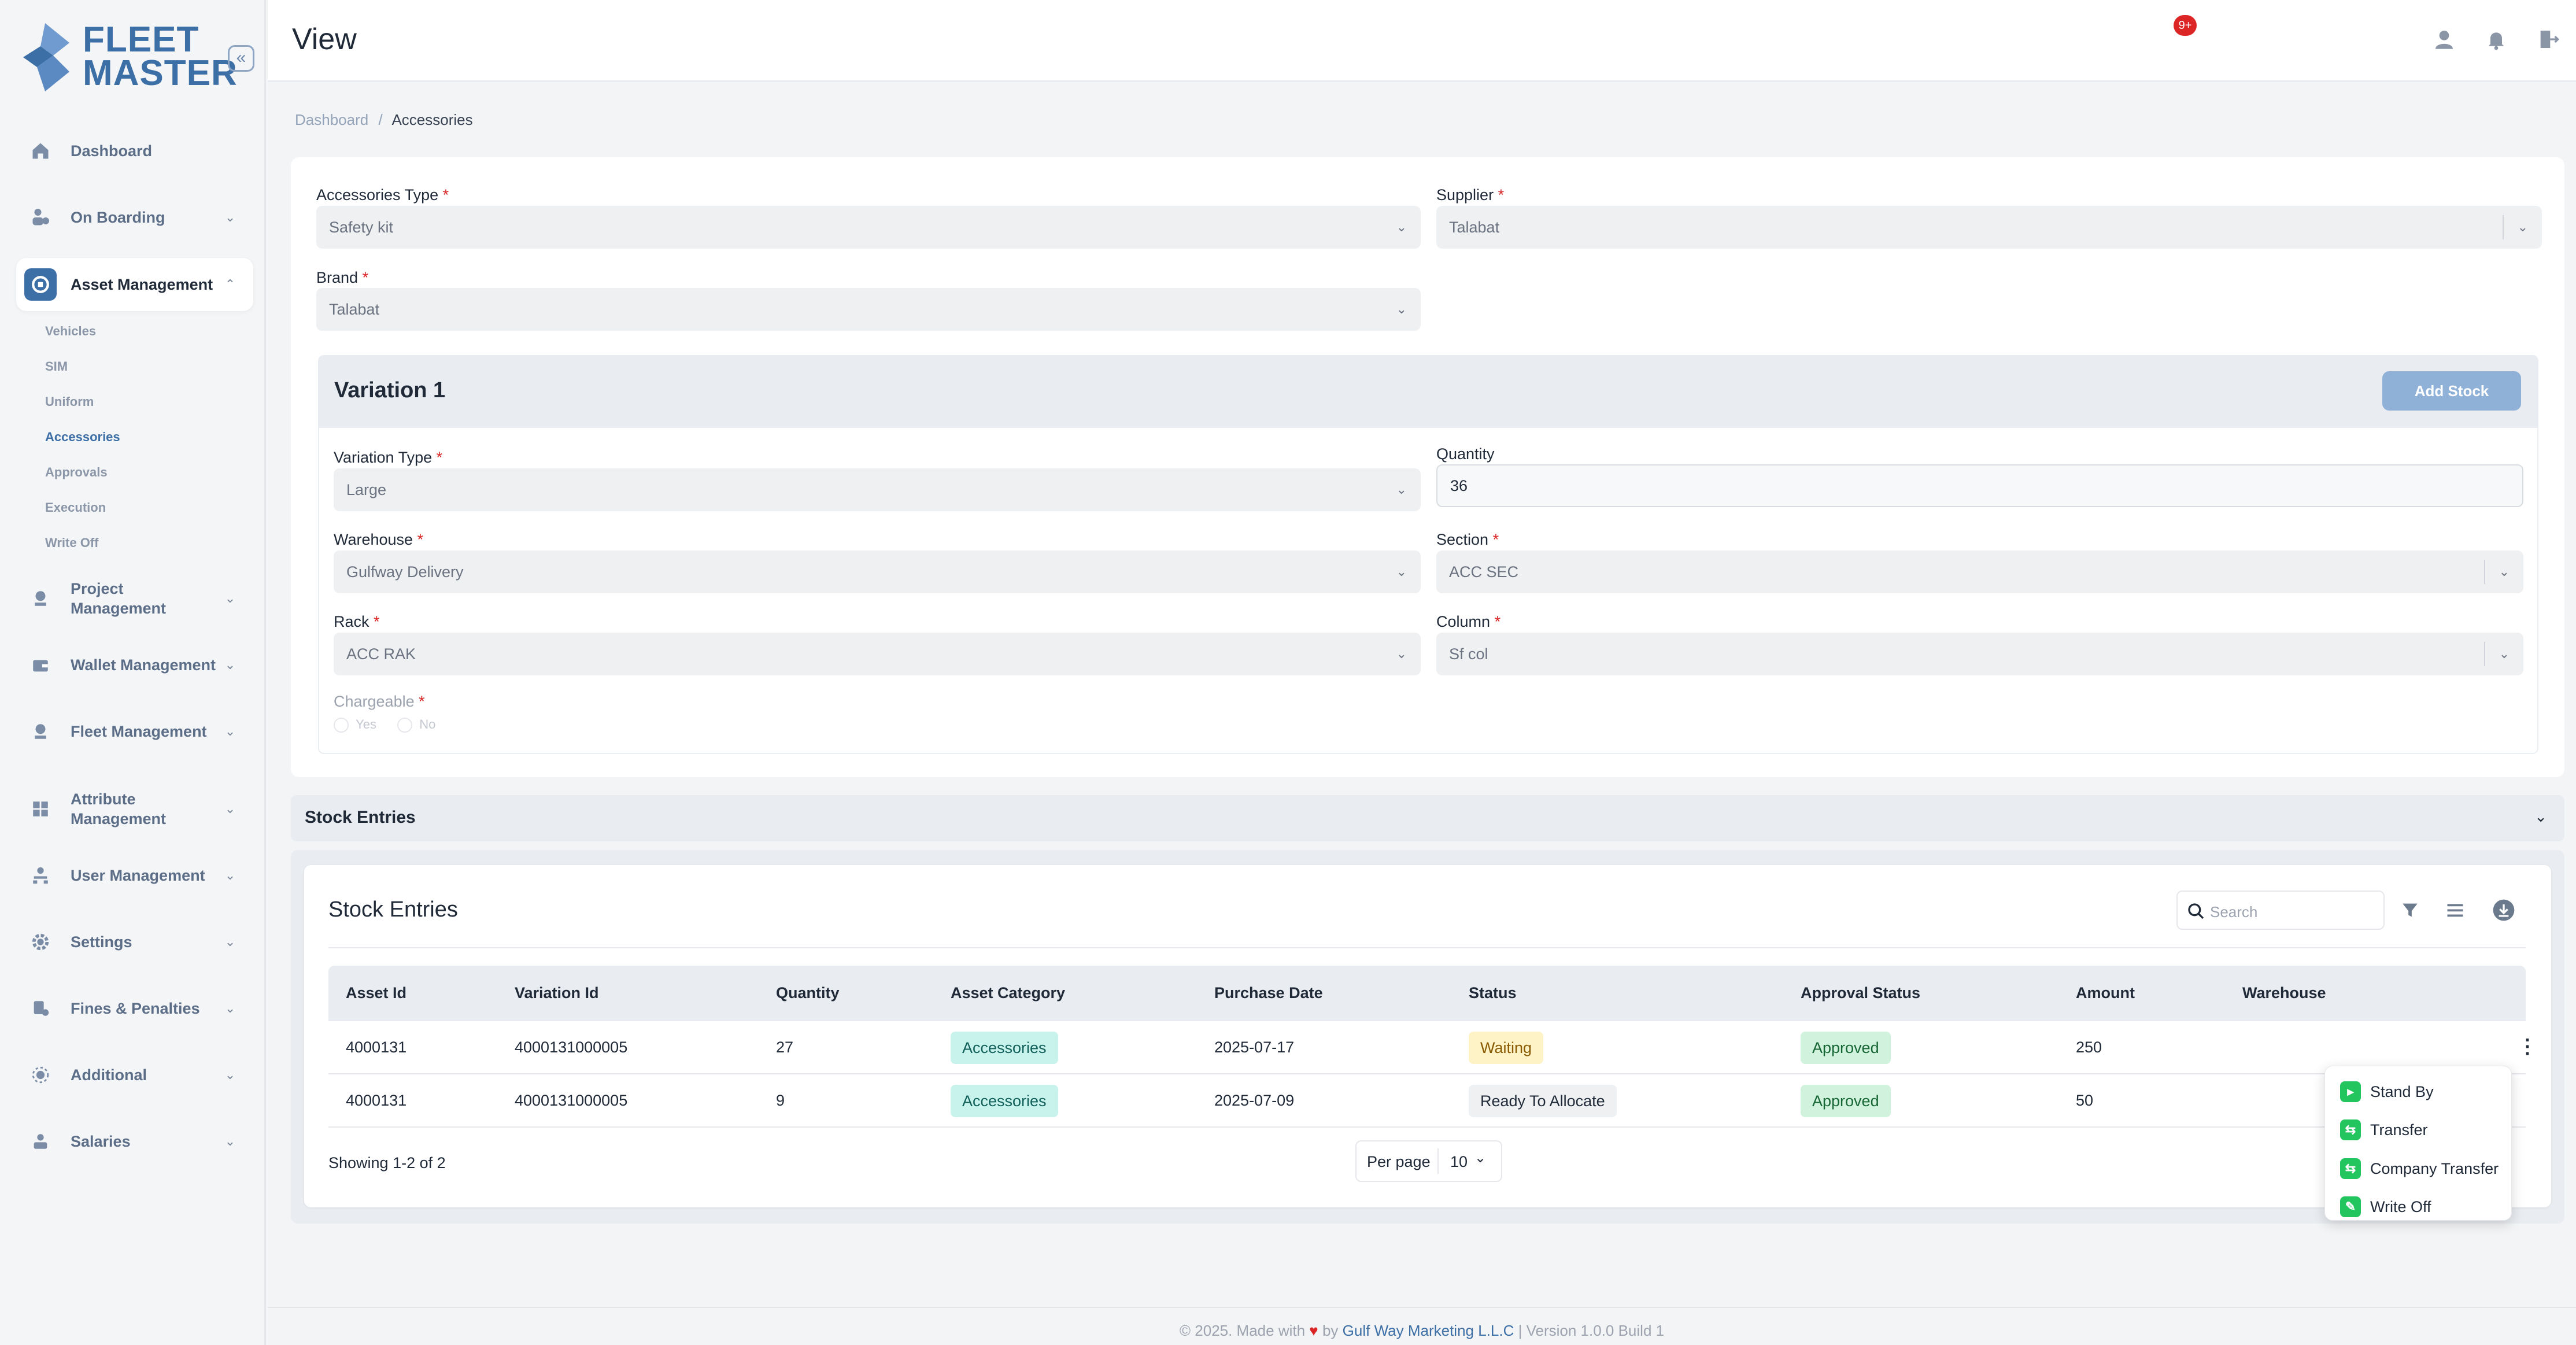  Describe the element at coordinates (2527, 1046) in the screenshot. I see `row-actions-icon: ⋮` at that location.